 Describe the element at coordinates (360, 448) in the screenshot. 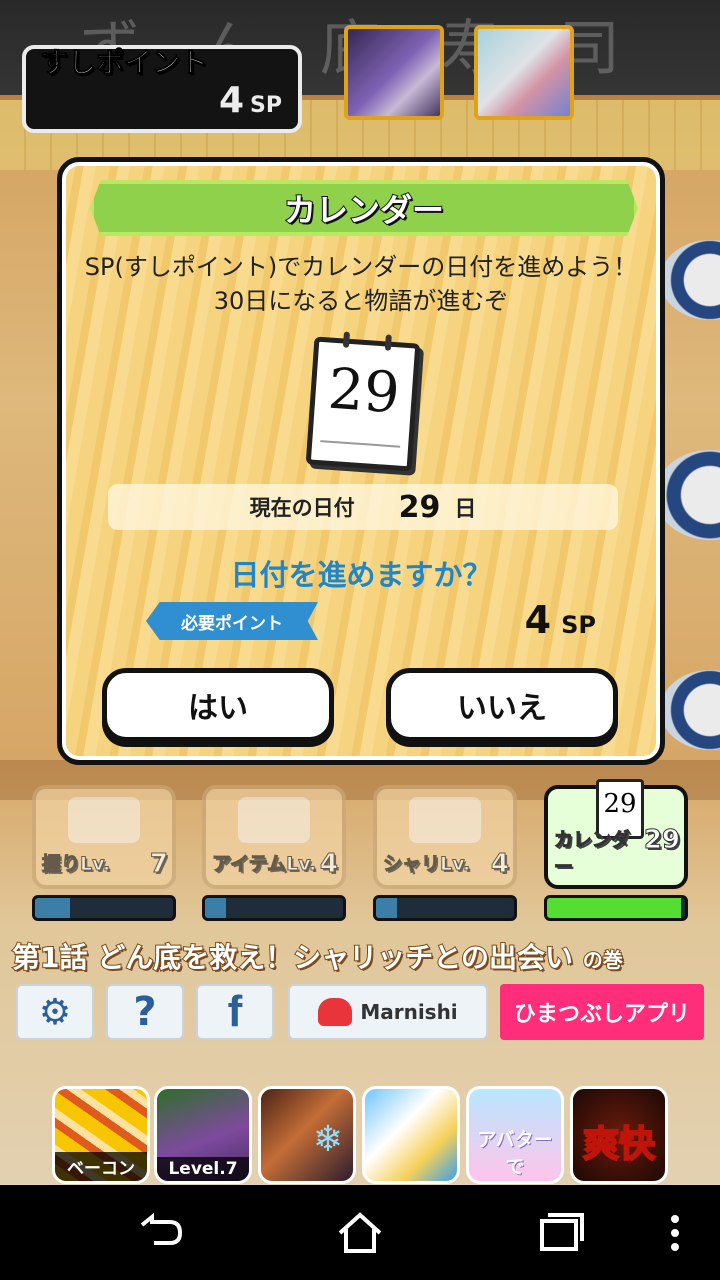

I see `calendar-footer` at that location.